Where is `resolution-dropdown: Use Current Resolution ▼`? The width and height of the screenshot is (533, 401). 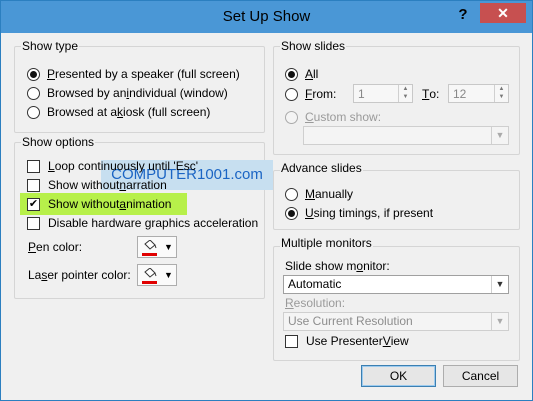 resolution-dropdown: Use Current Resolution ▼ is located at coordinates (396, 321).